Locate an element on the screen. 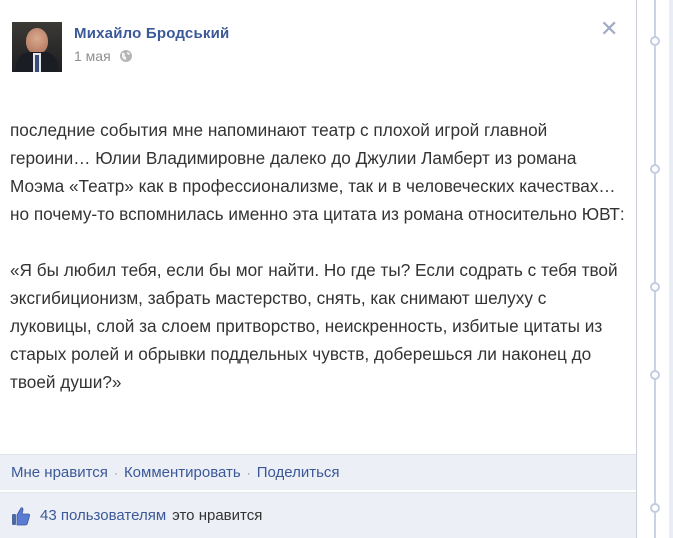 The height and width of the screenshot is (538, 673). post-meta: 1 мая is located at coordinates (103, 56).